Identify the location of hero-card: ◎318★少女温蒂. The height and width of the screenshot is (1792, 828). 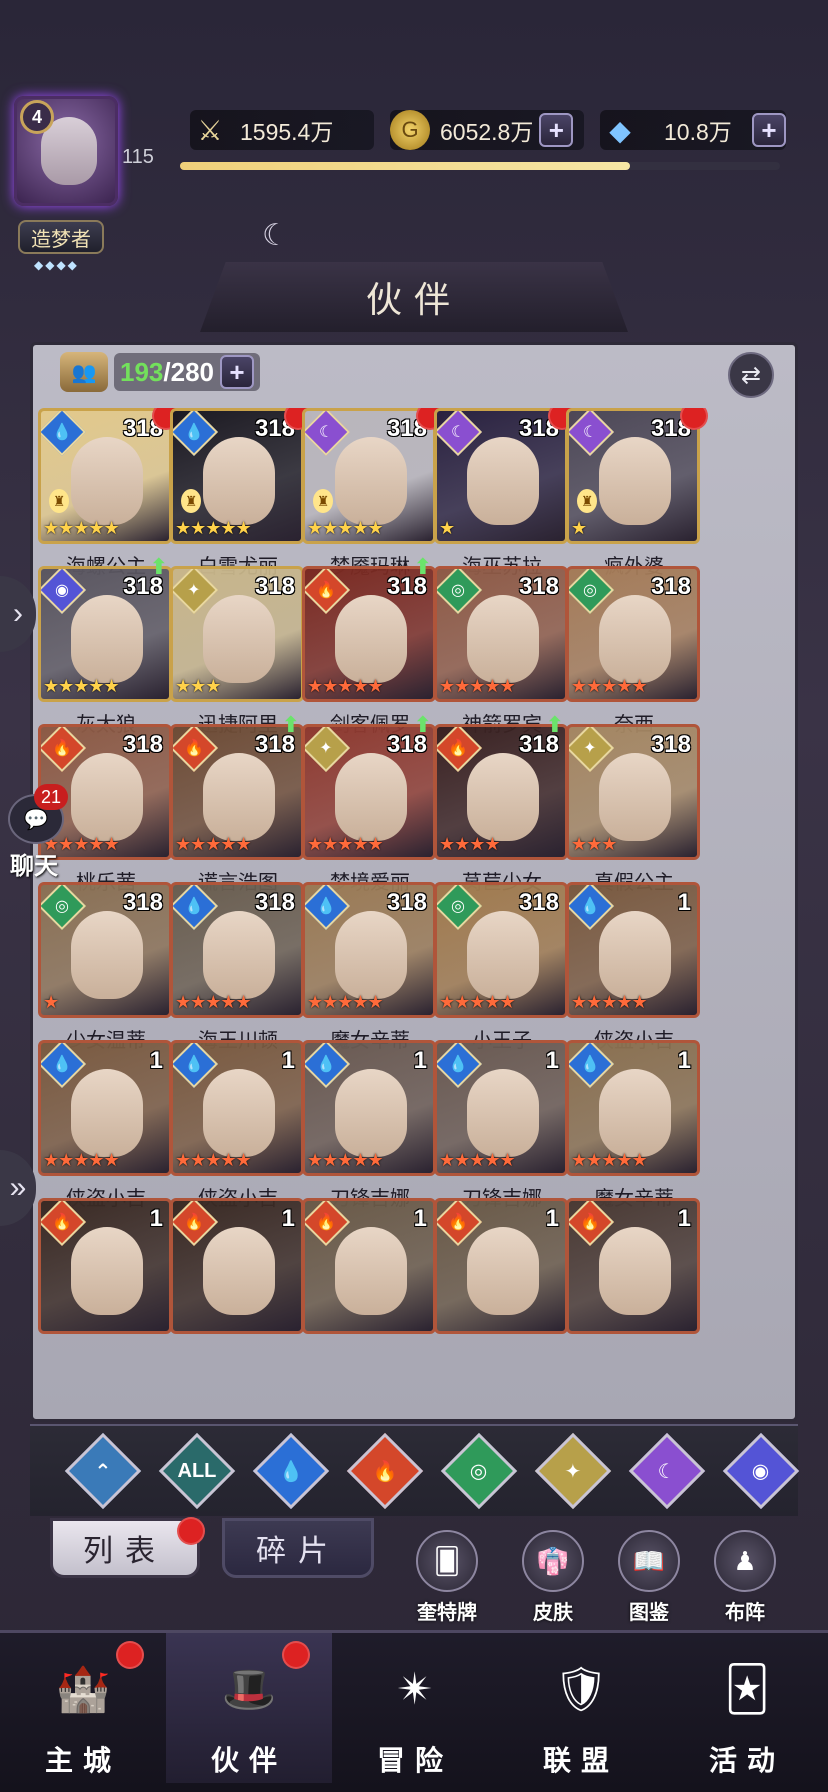
(106, 968).